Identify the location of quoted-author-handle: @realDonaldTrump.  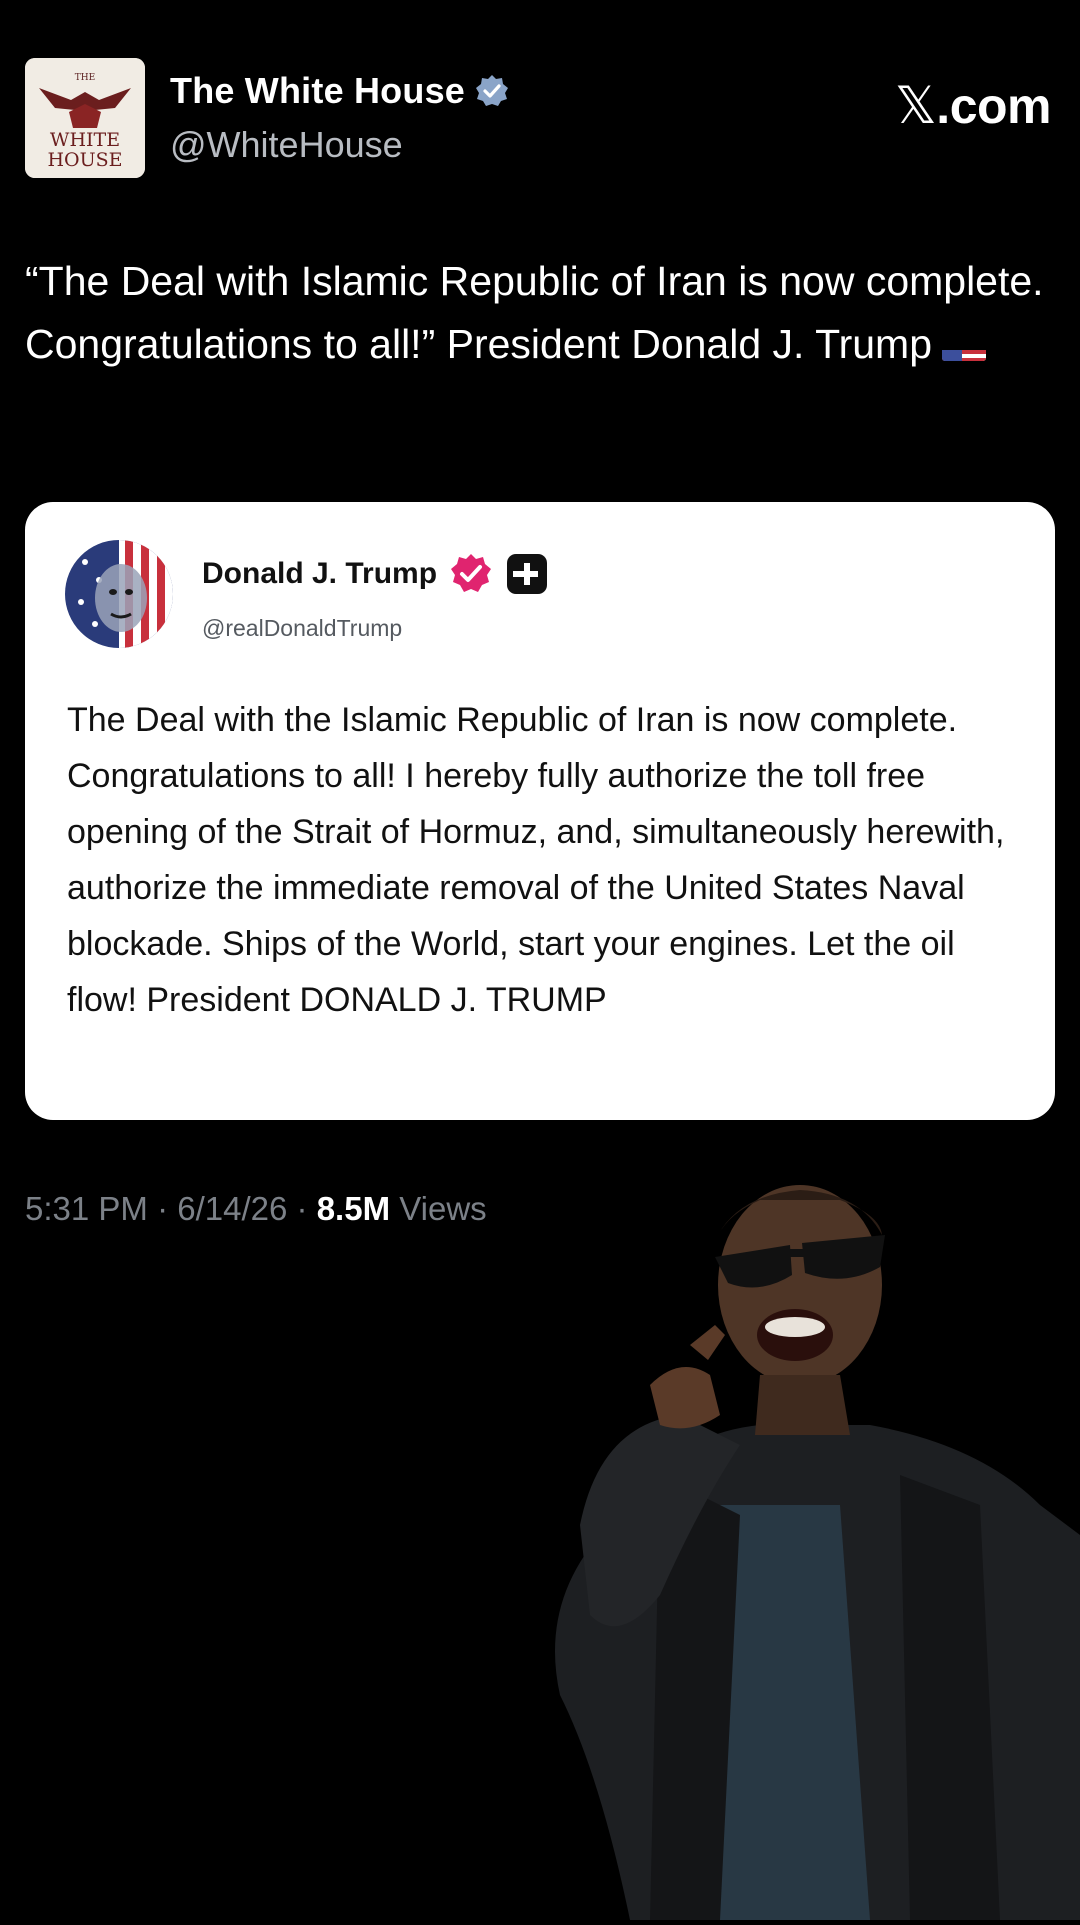
(302, 628).